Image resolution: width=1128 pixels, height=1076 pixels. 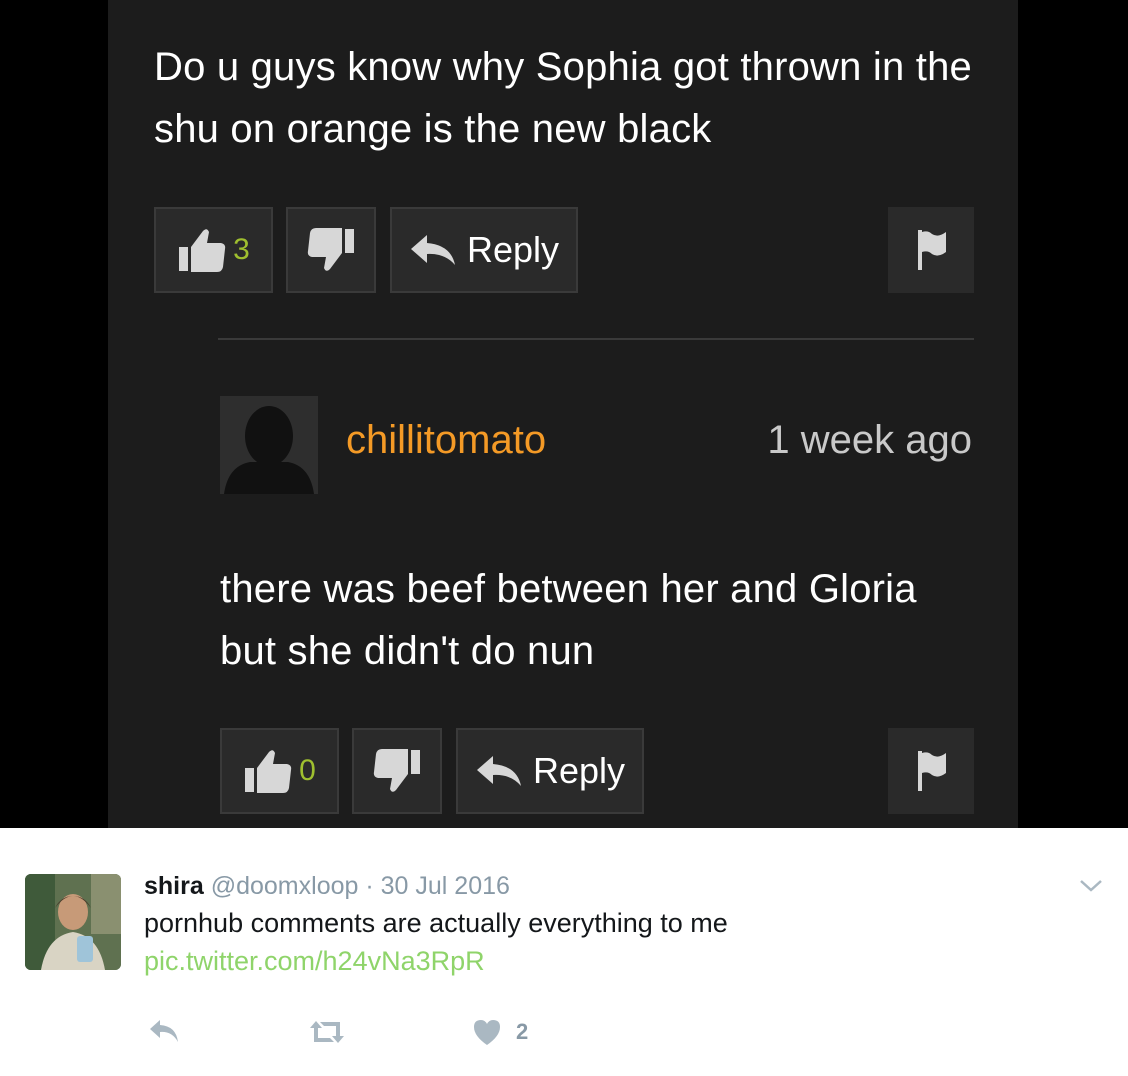 I want to click on upvote-count: 3, so click(x=241, y=249).